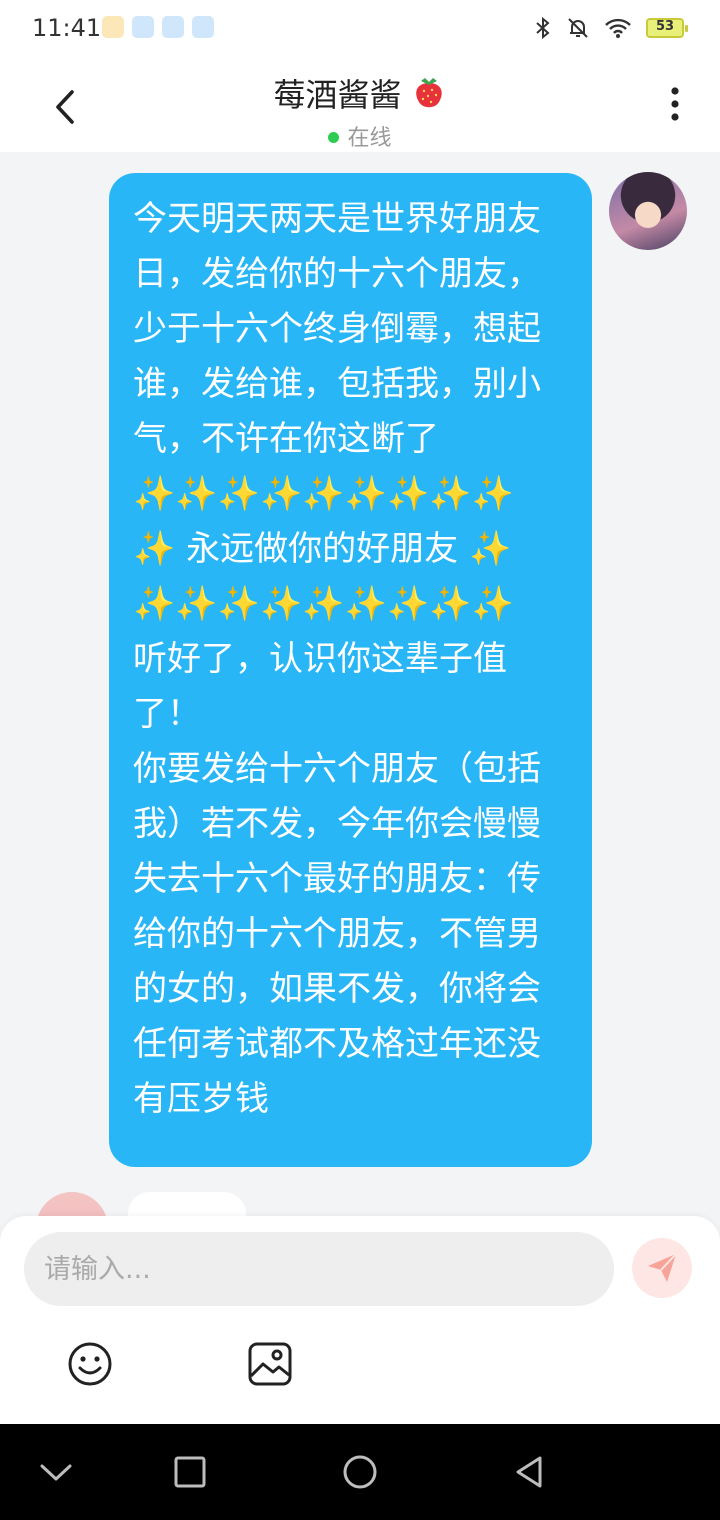  What do you see at coordinates (428, 93) in the screenshot?
I see `strawberry-icon` at bounding box center [428, 93].